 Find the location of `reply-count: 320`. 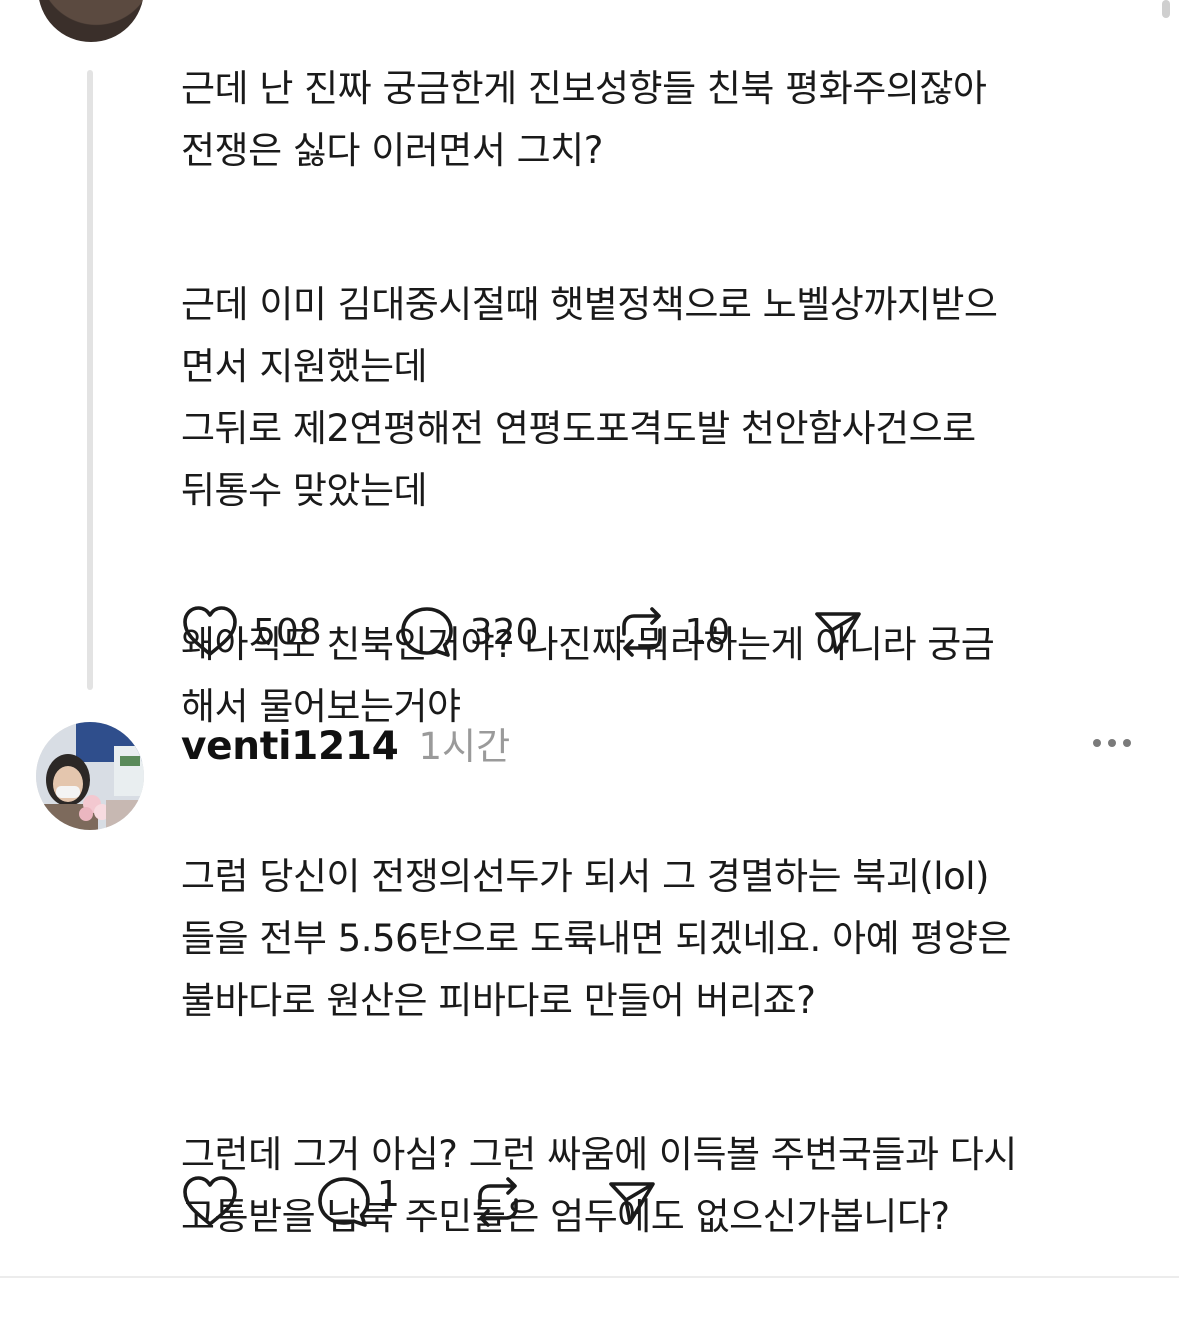

reply-count: 320 is located at coordinates (504, 632).